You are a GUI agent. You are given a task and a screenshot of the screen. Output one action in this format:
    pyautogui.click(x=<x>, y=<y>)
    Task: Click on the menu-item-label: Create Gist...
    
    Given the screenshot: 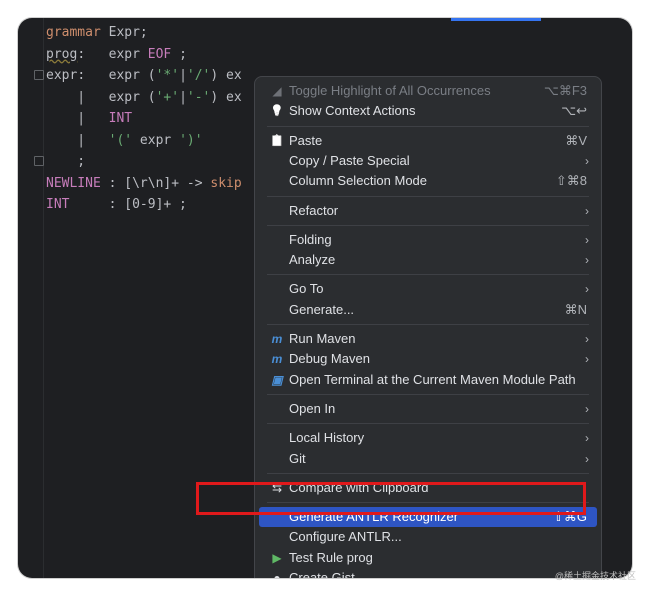 What is the action you would take?
    pyautogui.click(x=327, y=574)
    